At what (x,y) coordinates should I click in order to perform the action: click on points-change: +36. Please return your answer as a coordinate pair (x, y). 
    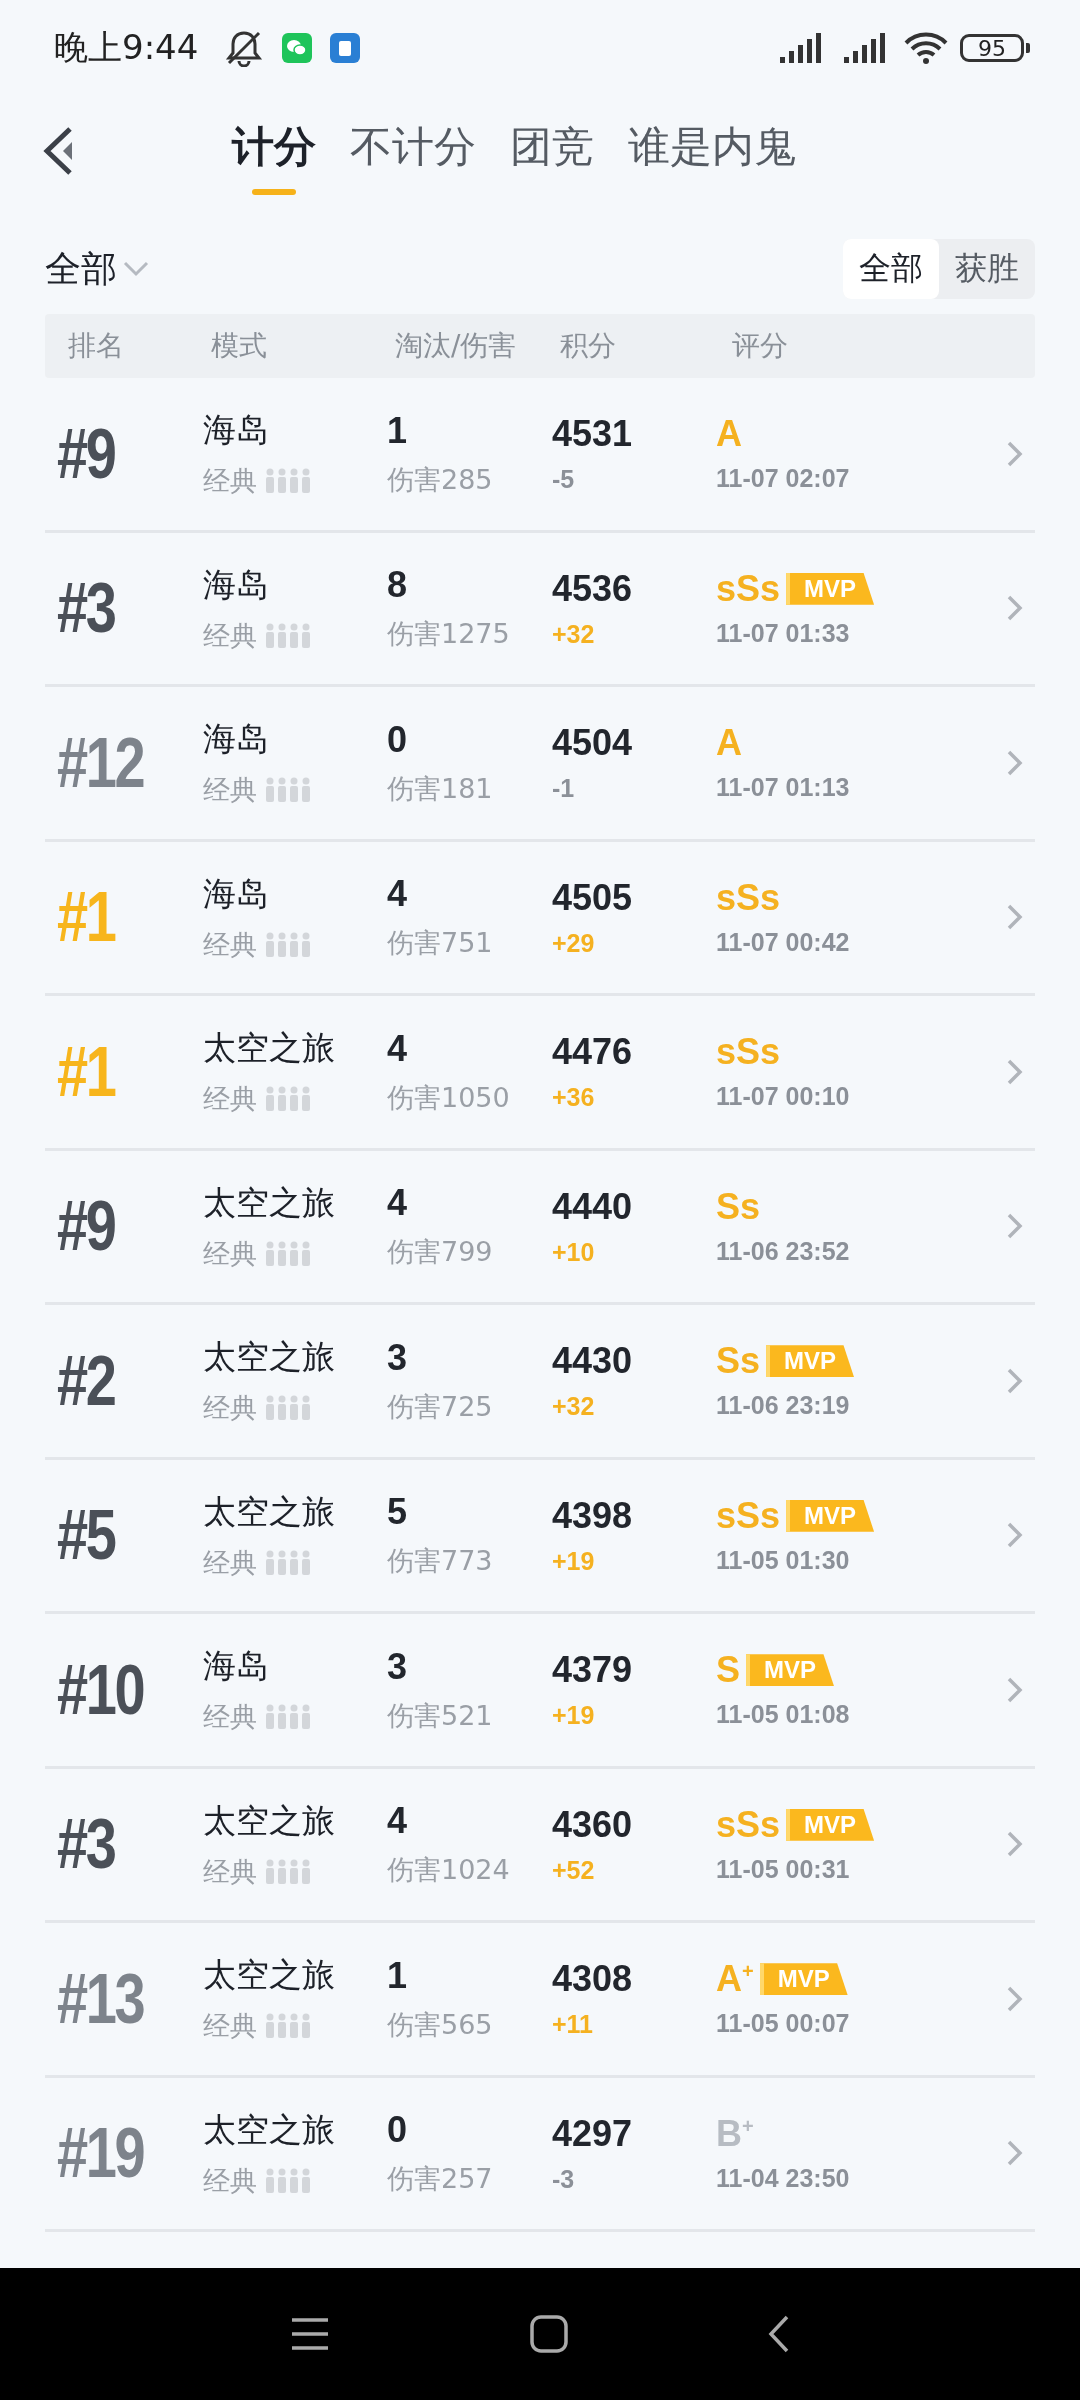
    Looking at the image, I should click on (573, 1098).